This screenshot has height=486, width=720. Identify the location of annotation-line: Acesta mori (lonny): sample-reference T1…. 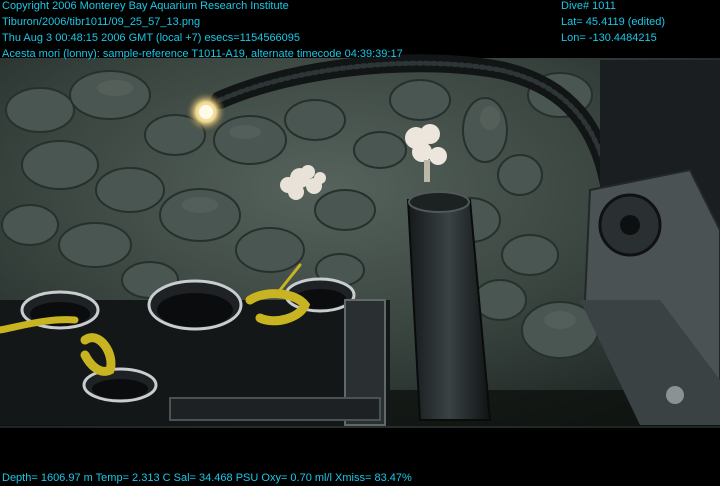
(202, 54).